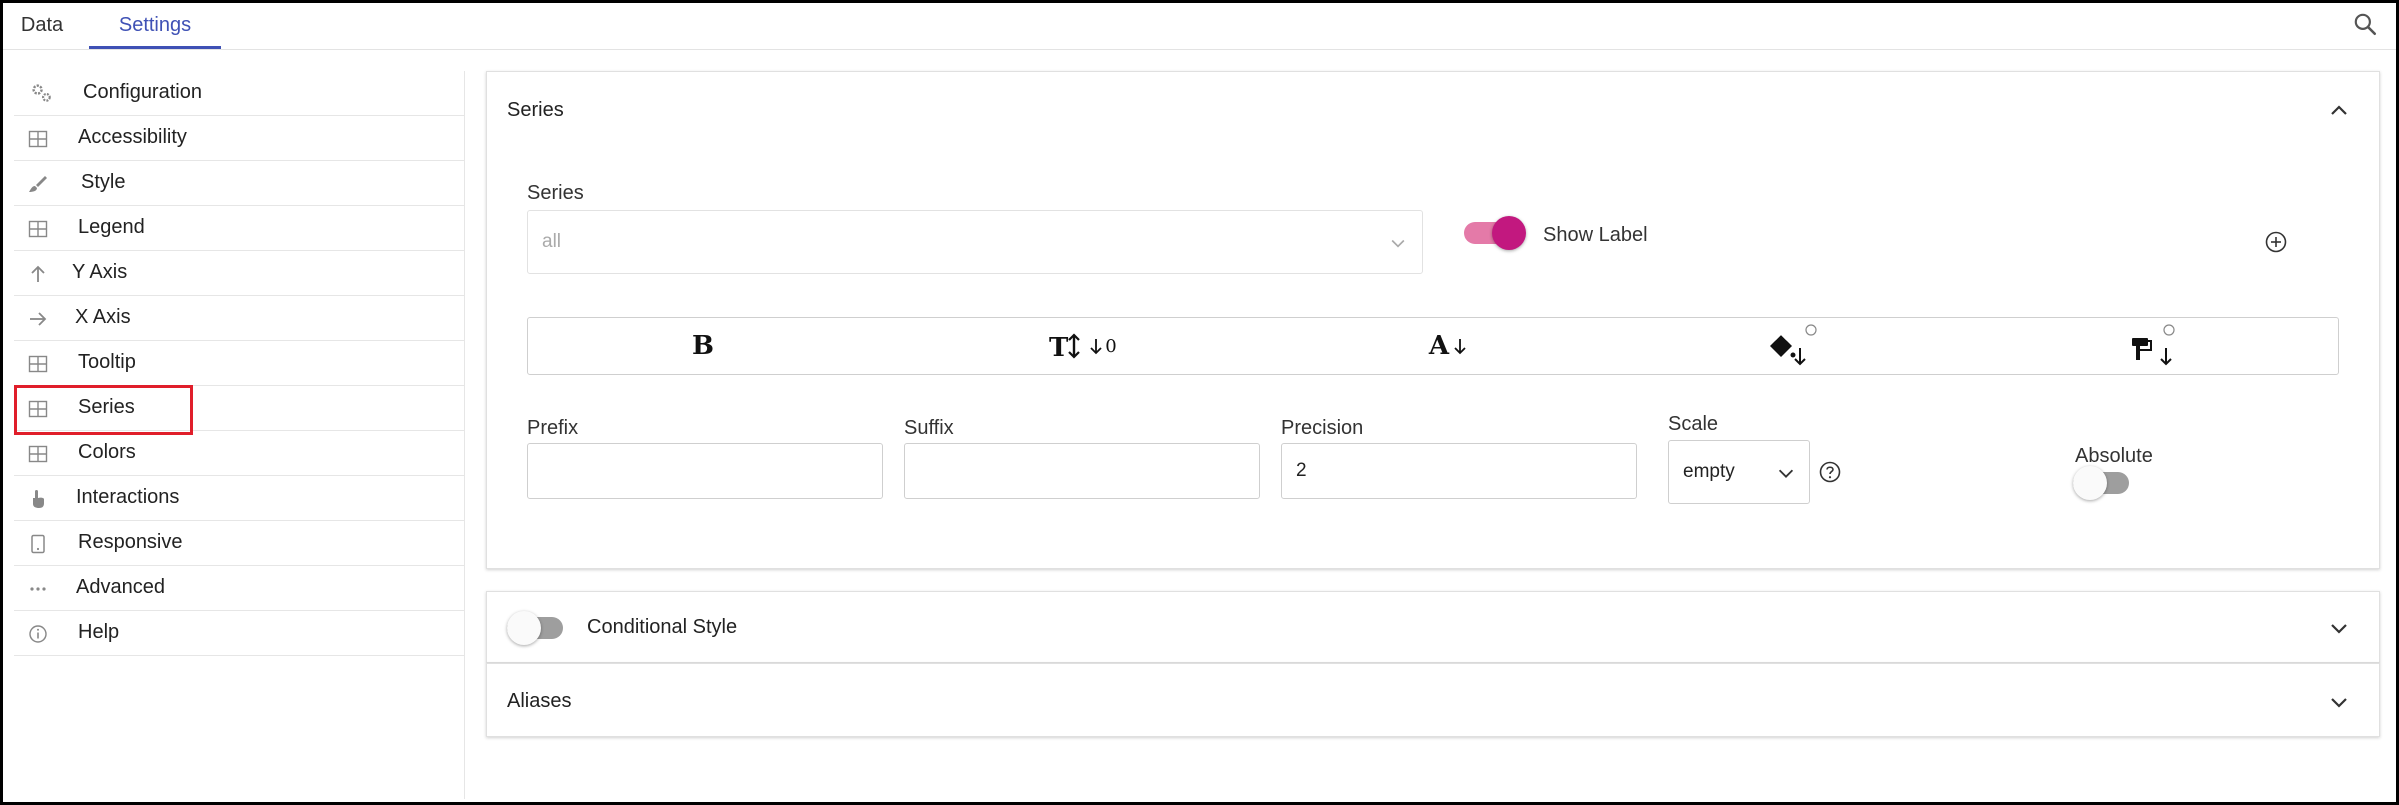  What do you see at coordinates (107, 452) in the screenshot?
I see `sidebar-item-label: Colors` at bounding box center [107, 452].